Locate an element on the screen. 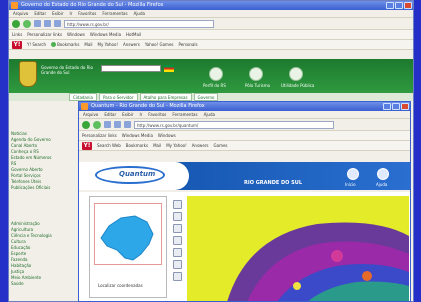 This screenshot has width=421, height=302. overview-map-panel: Localizar coordenadas is located at coordinates (128, 247).